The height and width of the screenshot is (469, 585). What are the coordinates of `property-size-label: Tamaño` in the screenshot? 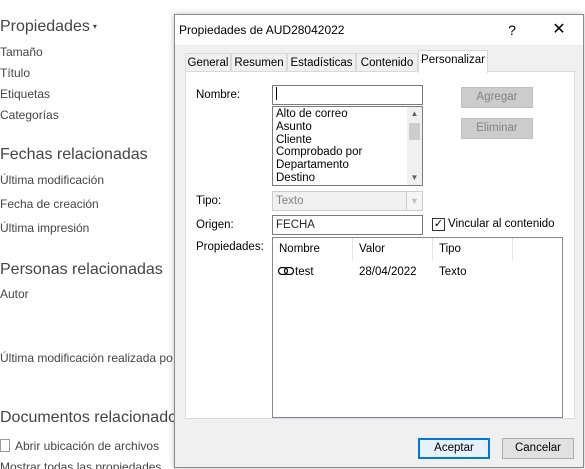 It's located at (21, 52).